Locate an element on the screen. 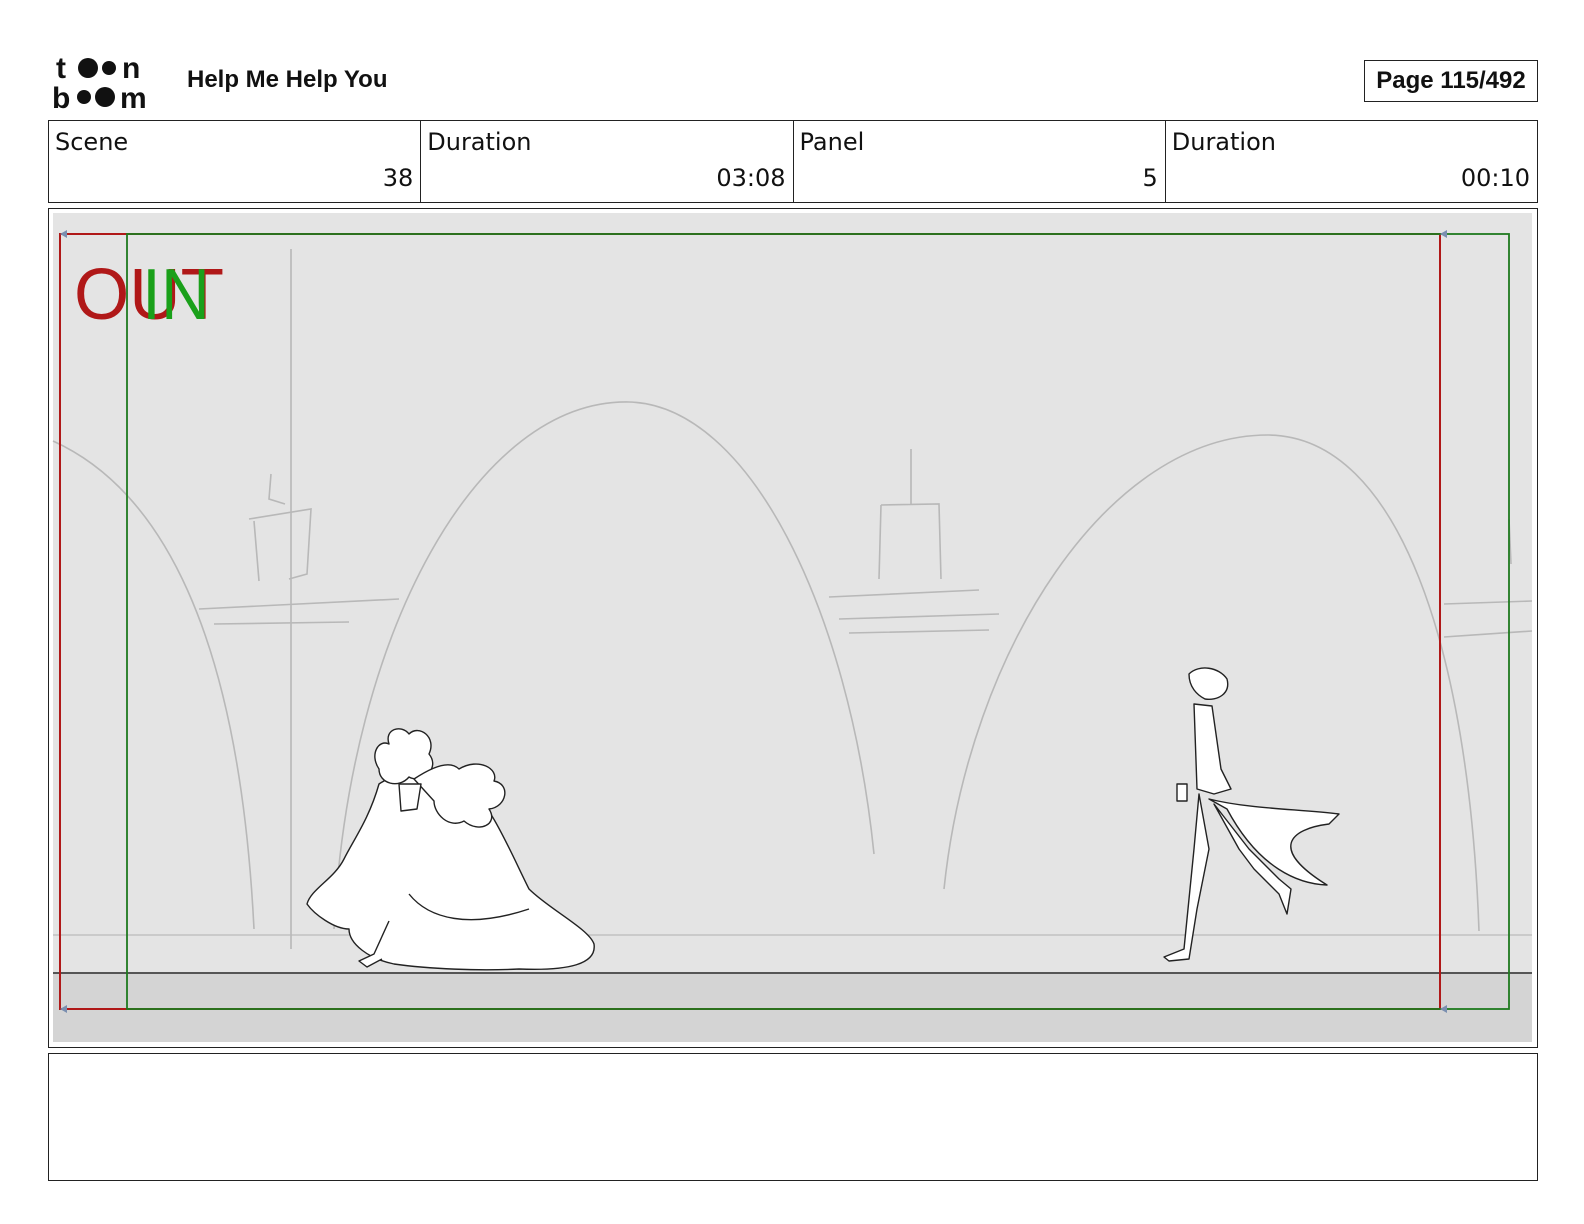 The width and height of the screenshot is (1584, 1224). project-title: Help Me Help You is located at coordinates (287, 79).